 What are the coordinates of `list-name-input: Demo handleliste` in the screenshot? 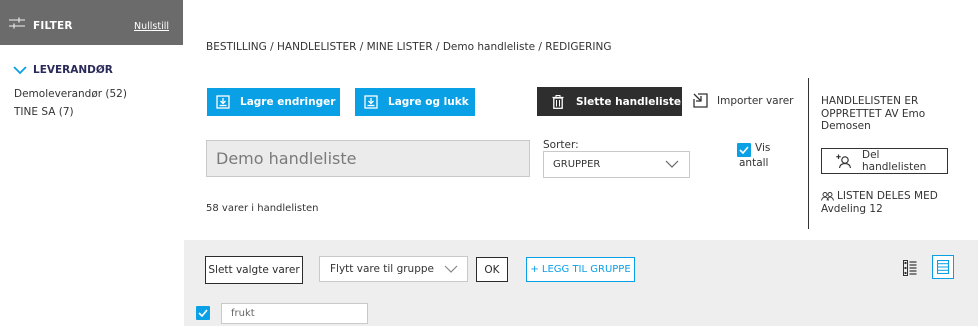 It's located at (368, 158).